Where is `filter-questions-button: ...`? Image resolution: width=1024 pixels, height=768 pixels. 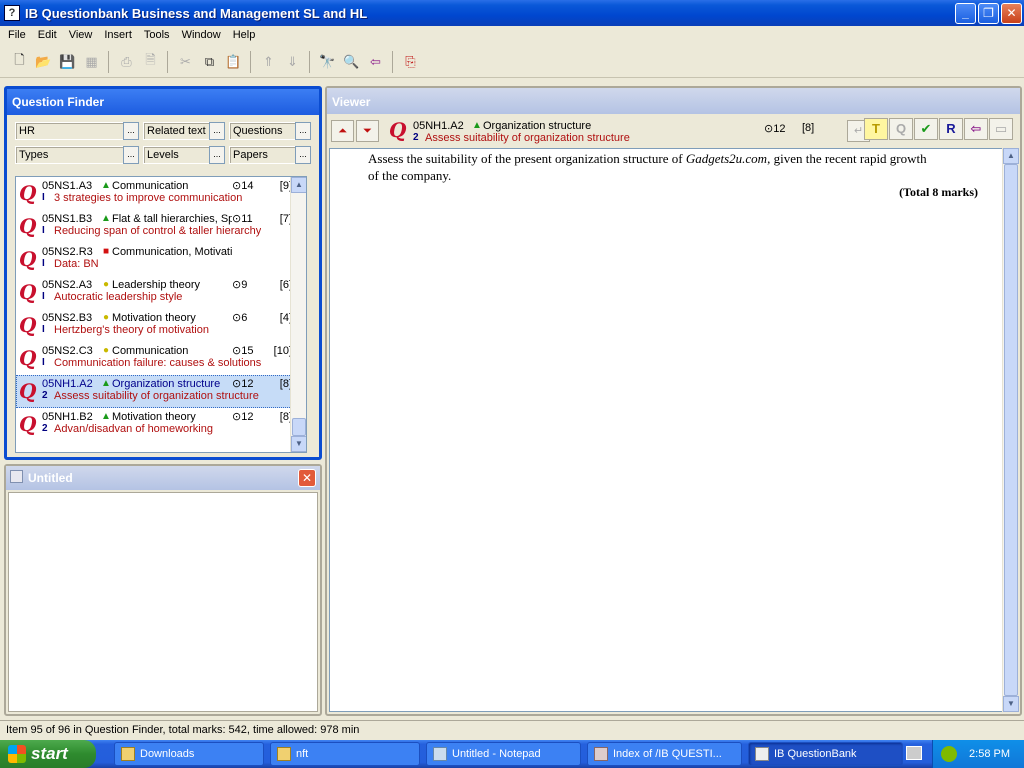 filter-questions-button: ... is located at coordinates (303, 131).